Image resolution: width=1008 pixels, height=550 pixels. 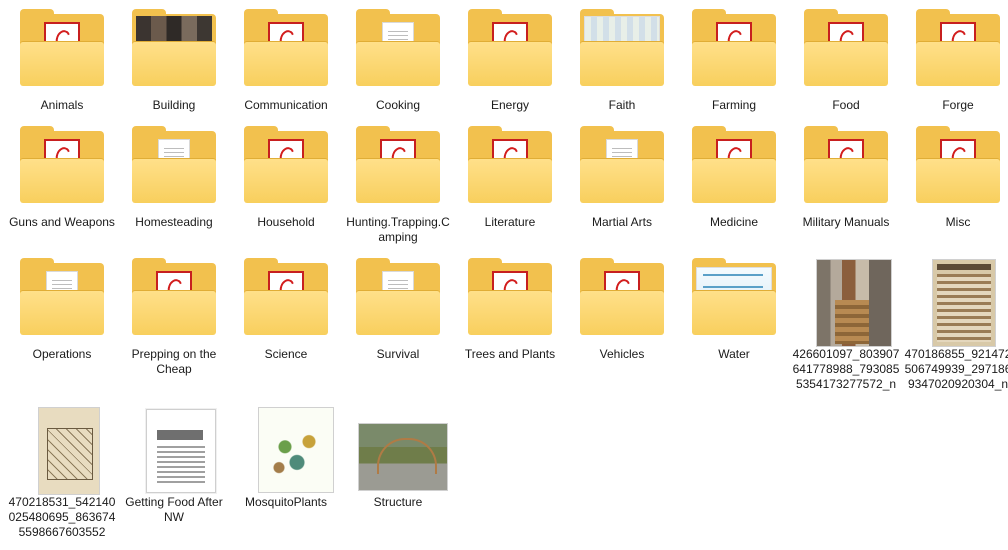 I want to click on folder-item: Food, so click(x=846, y=66).